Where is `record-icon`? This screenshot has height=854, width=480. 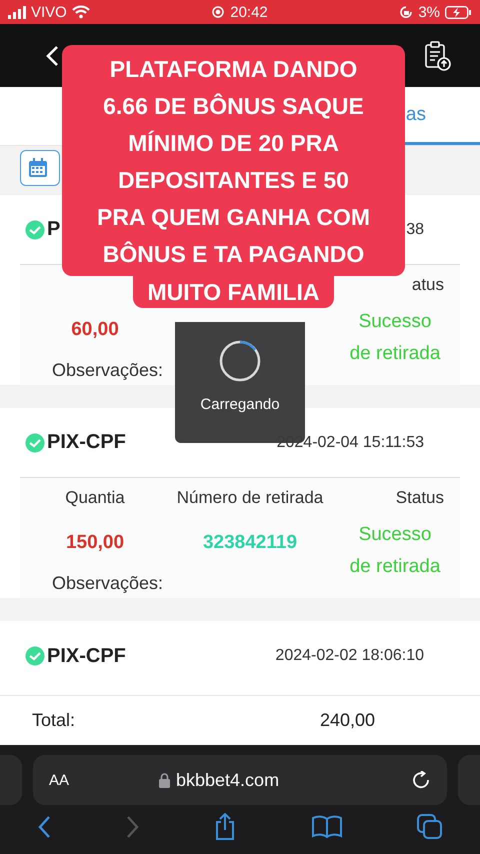 record-icon is located at coordinates (218, 12).